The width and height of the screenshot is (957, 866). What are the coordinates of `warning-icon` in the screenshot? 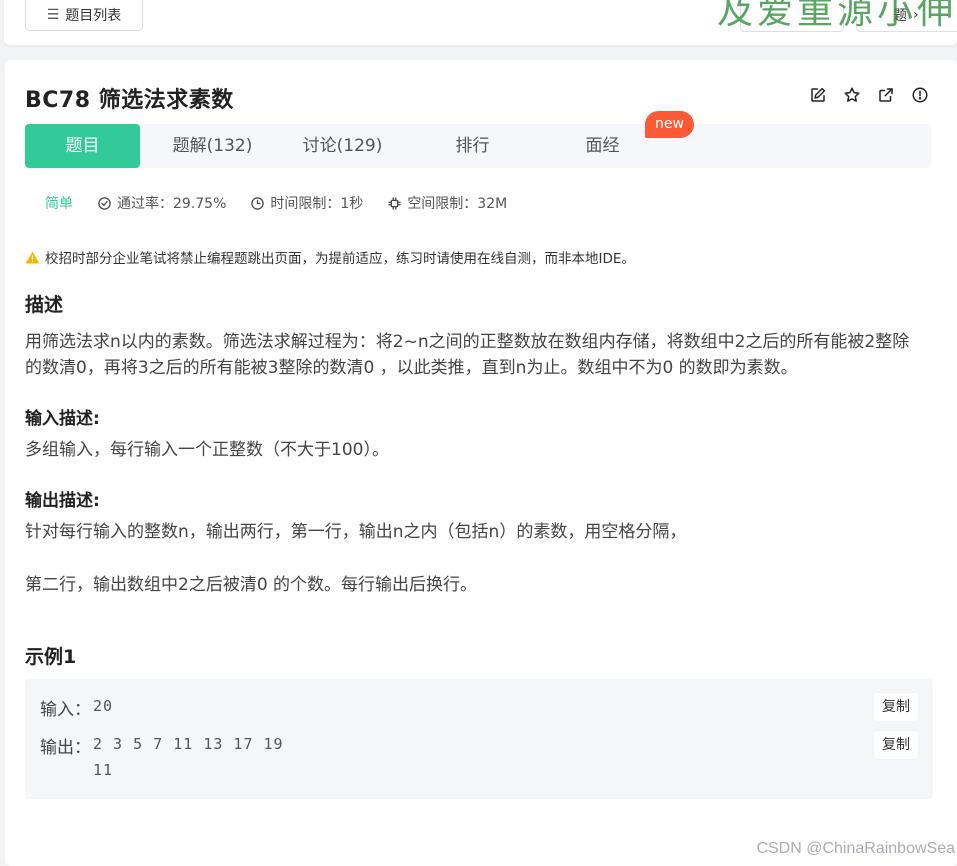 It's located at (32, 257).